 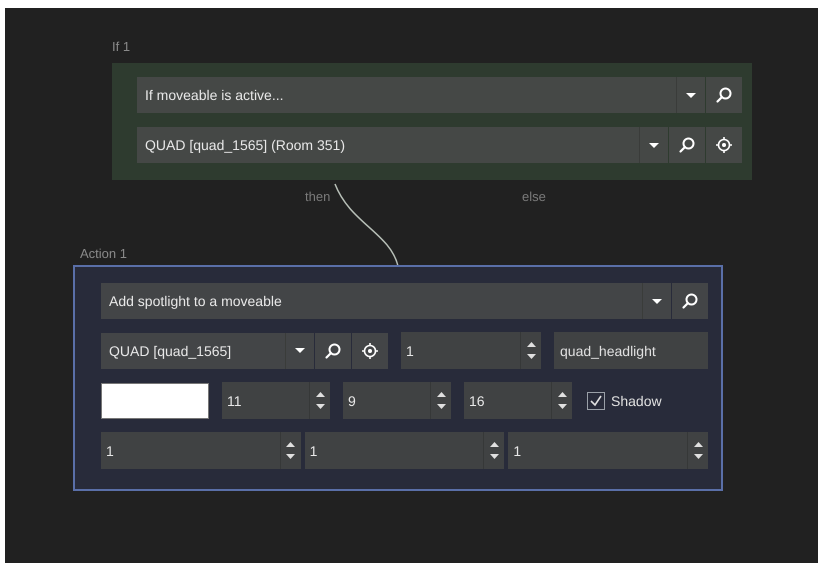 What do you see at coordinates (276, 400) in the screenshot?
I see `number-field: 11` at bounding box center [276, 400].